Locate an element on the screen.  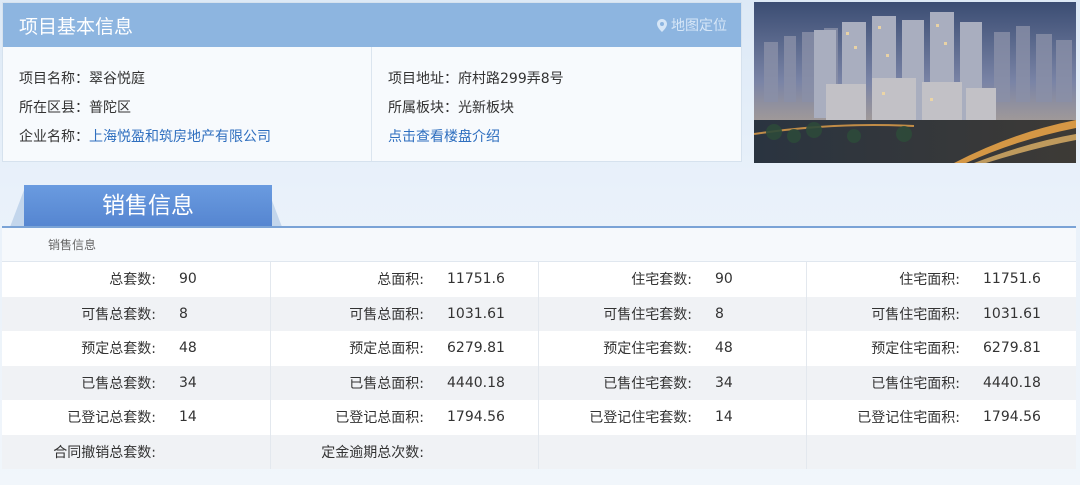
tab-decoration-left is located at coordinates (17, 208).